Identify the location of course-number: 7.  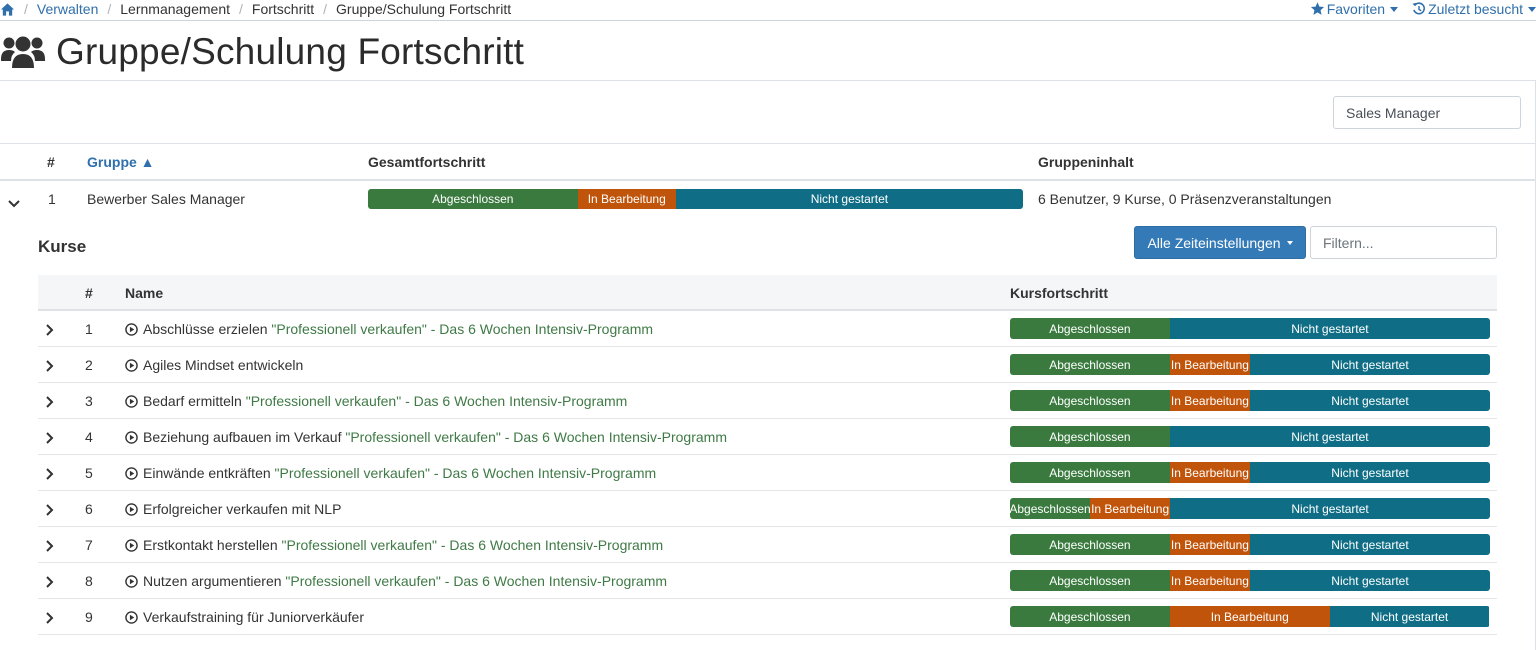
(89, 545).